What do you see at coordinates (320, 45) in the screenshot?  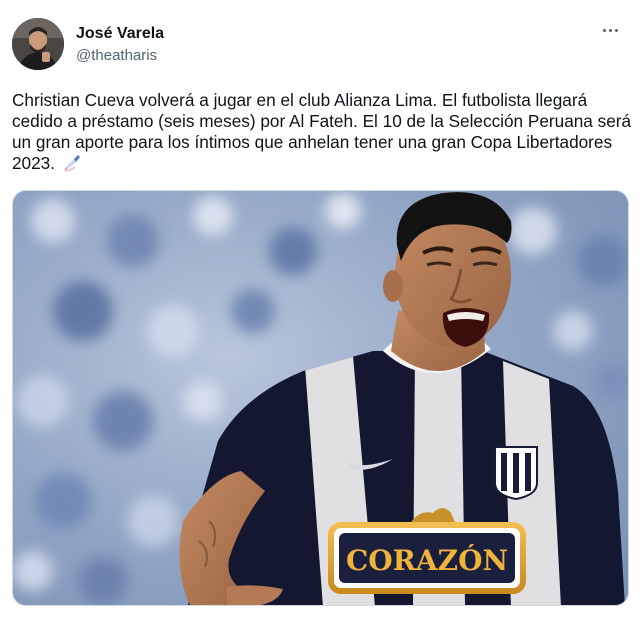 I see `tweet-header: José Varela @theatharis` at bounding box center [320, 45].